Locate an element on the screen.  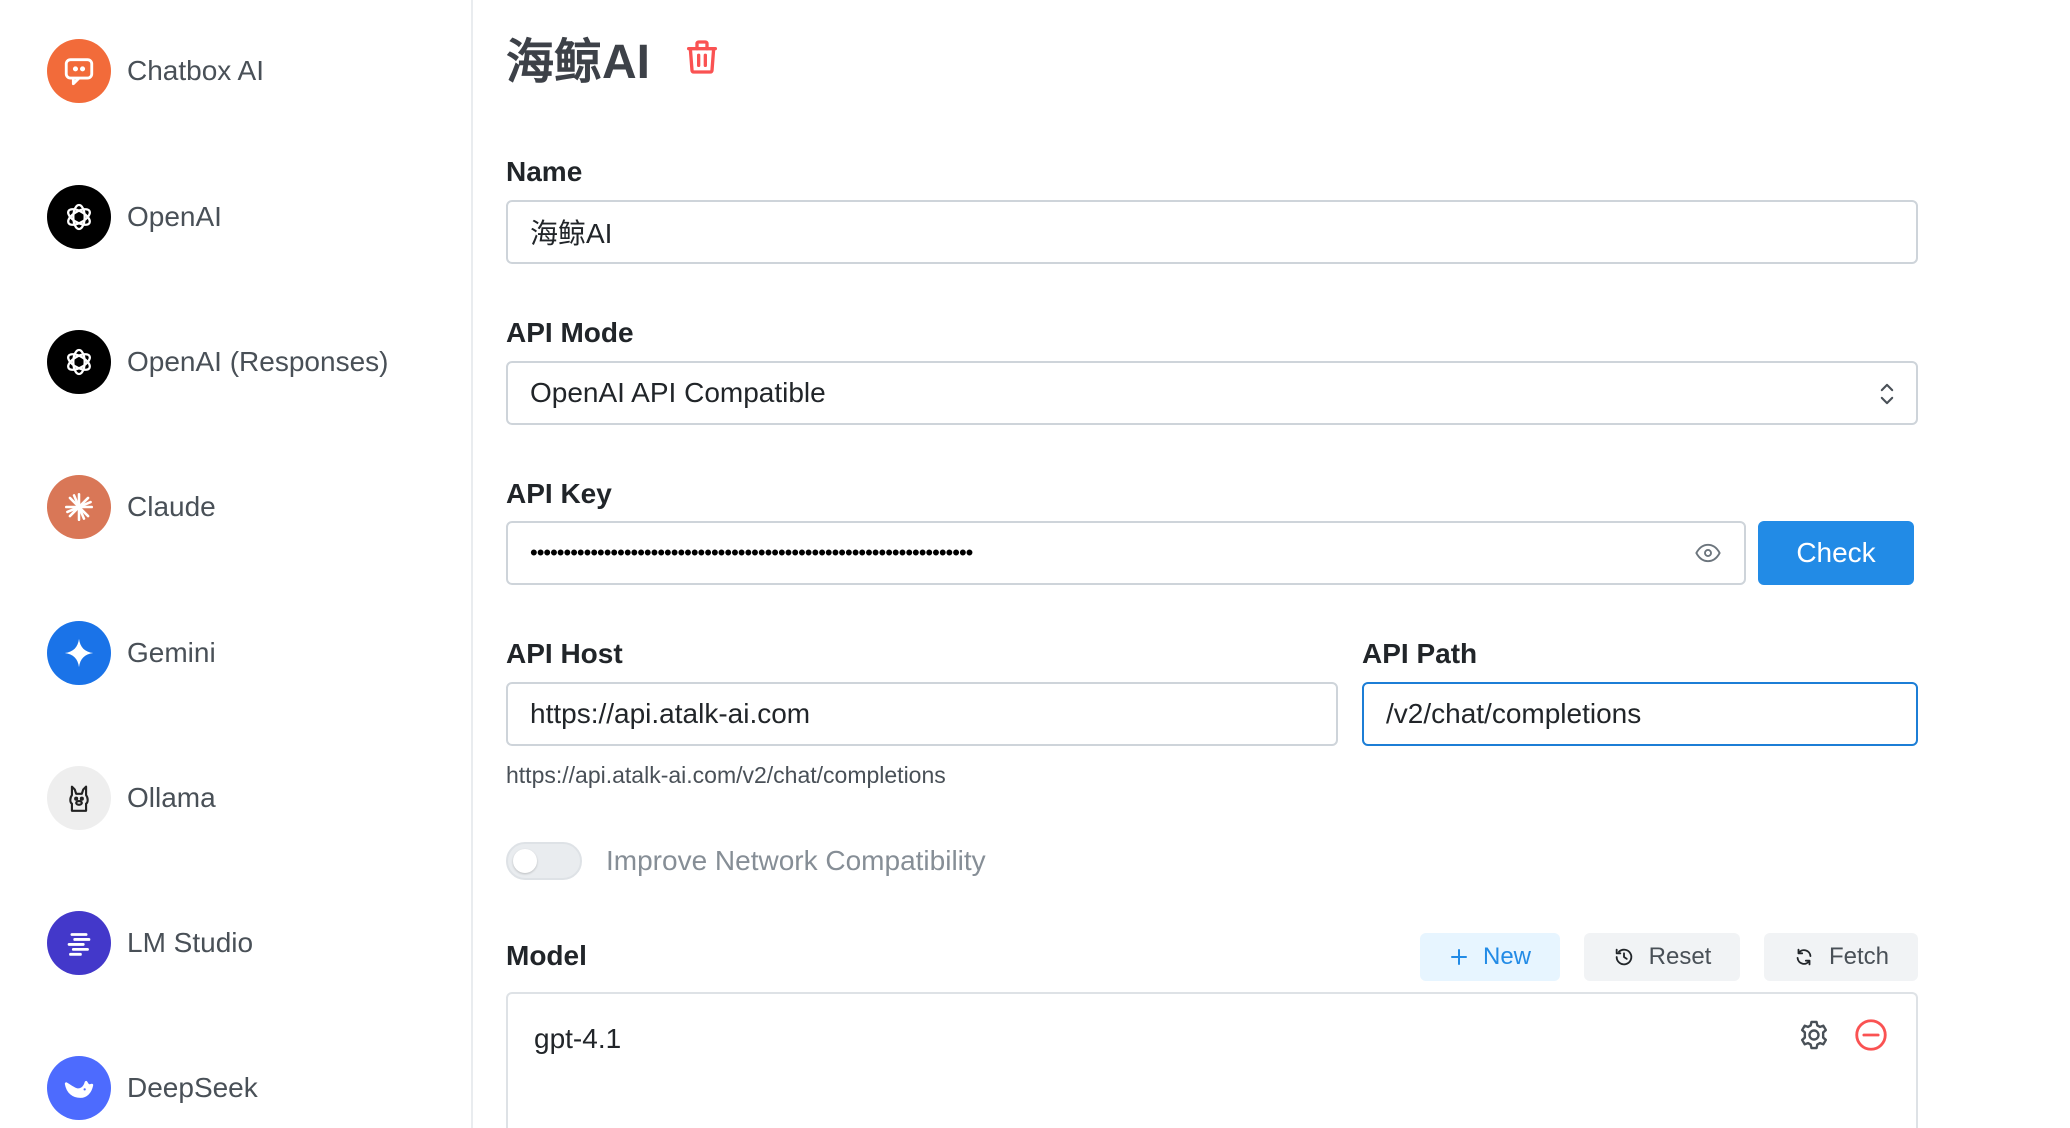
api-path-value: /v2/chat/completions is located at coordinates (1514, 713).